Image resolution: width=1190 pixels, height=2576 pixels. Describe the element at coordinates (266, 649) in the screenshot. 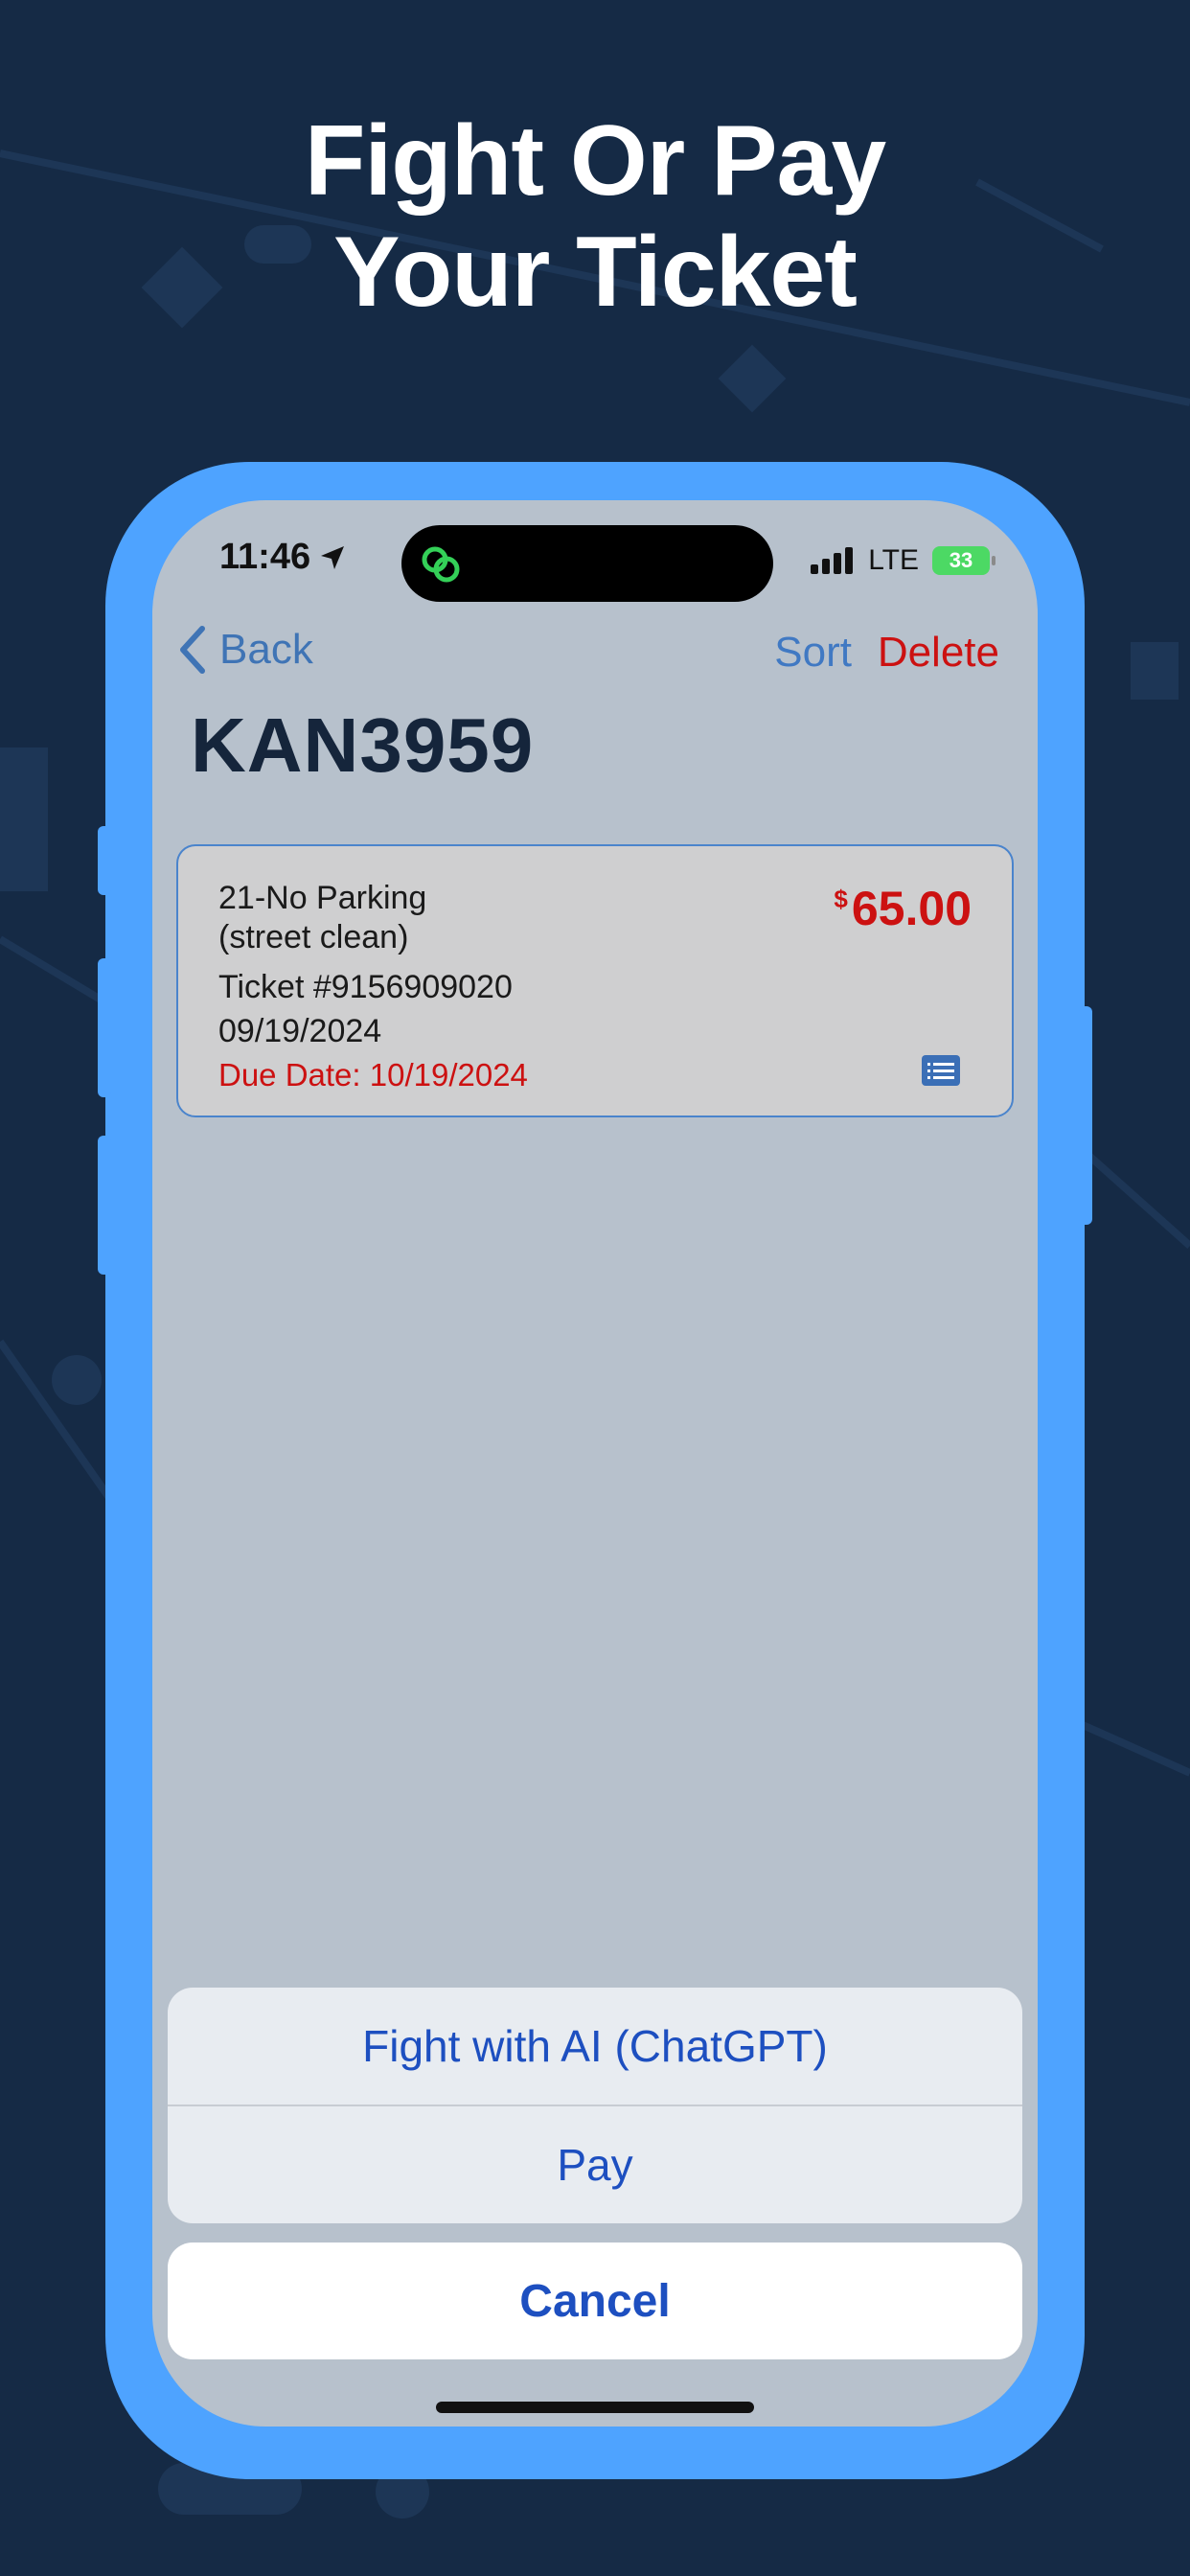

I see `back-label: Back` at that location.